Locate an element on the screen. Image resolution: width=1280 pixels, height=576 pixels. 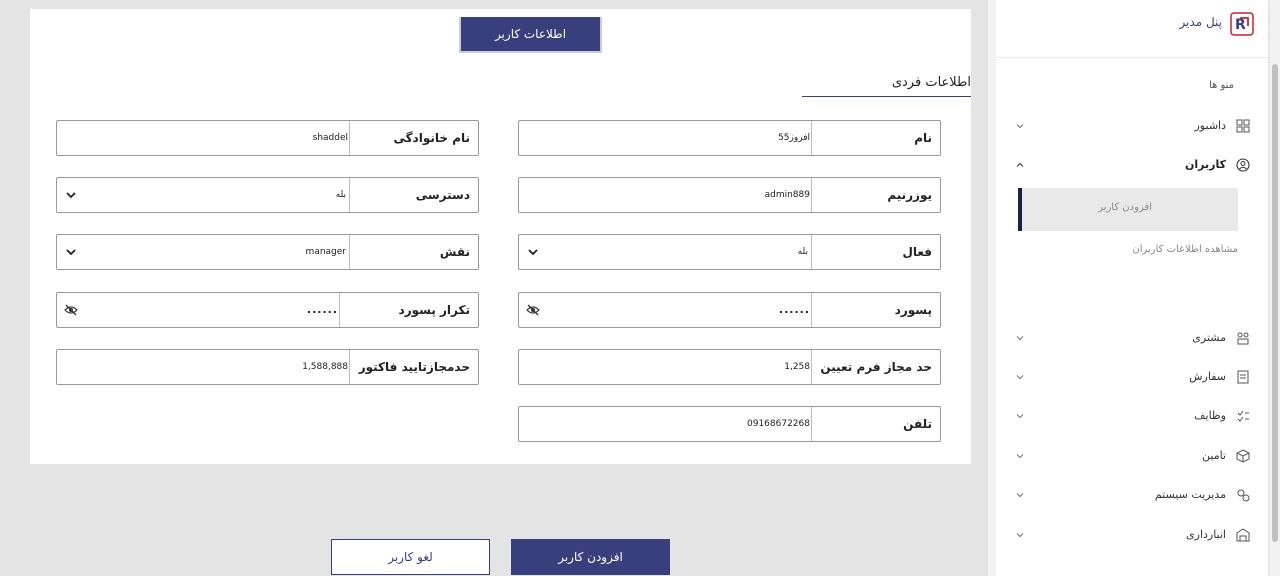
last-name-label: نام خانوادگی is located at coordinates (431, 138).